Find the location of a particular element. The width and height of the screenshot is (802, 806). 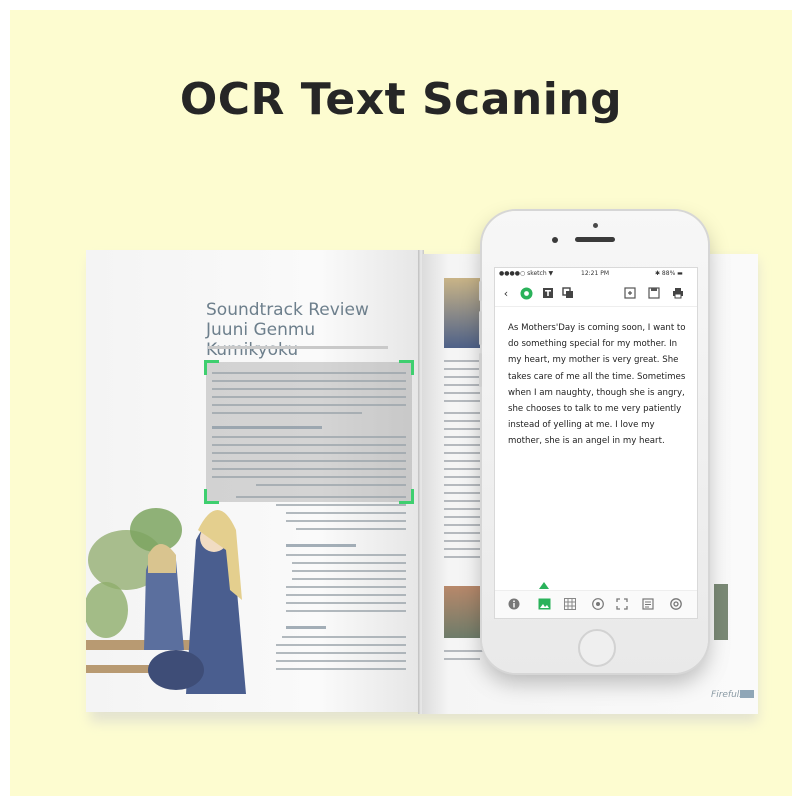

home-button is located at coordinates (597, 648).